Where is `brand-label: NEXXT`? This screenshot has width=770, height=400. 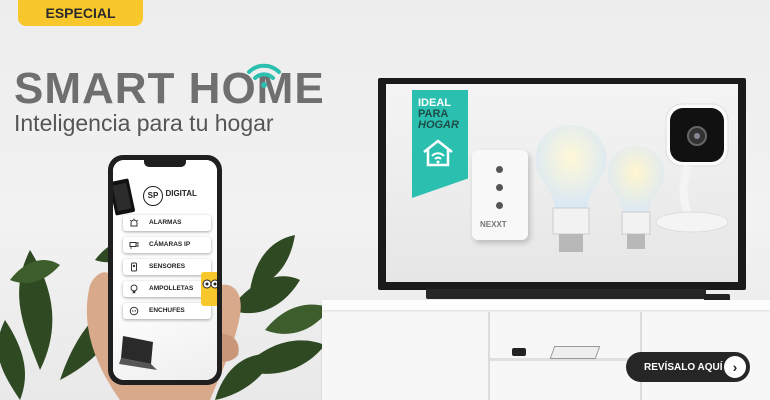
brand-label: NEXXT is located at coordinates (493, 224).